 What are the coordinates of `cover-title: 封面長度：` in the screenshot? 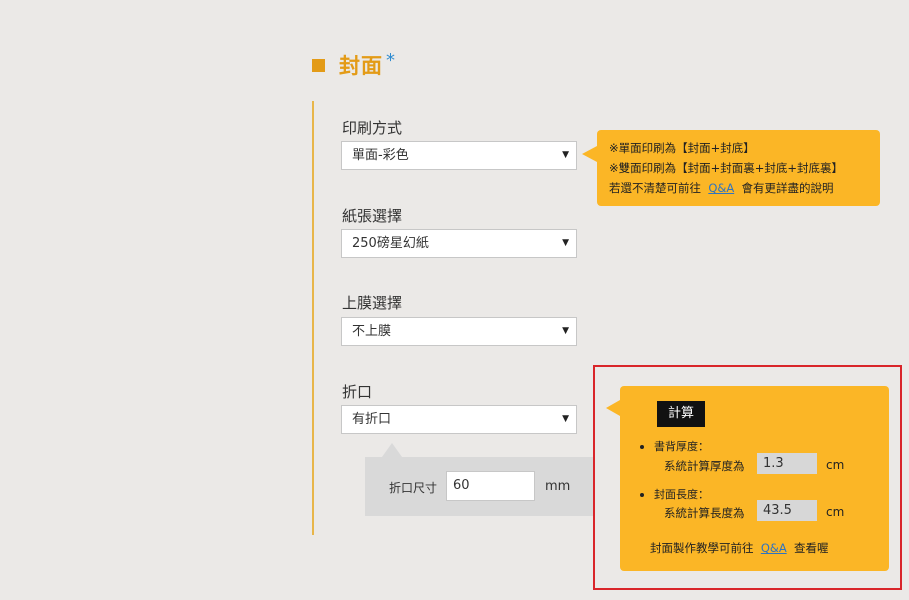 It's located at (674, 494).